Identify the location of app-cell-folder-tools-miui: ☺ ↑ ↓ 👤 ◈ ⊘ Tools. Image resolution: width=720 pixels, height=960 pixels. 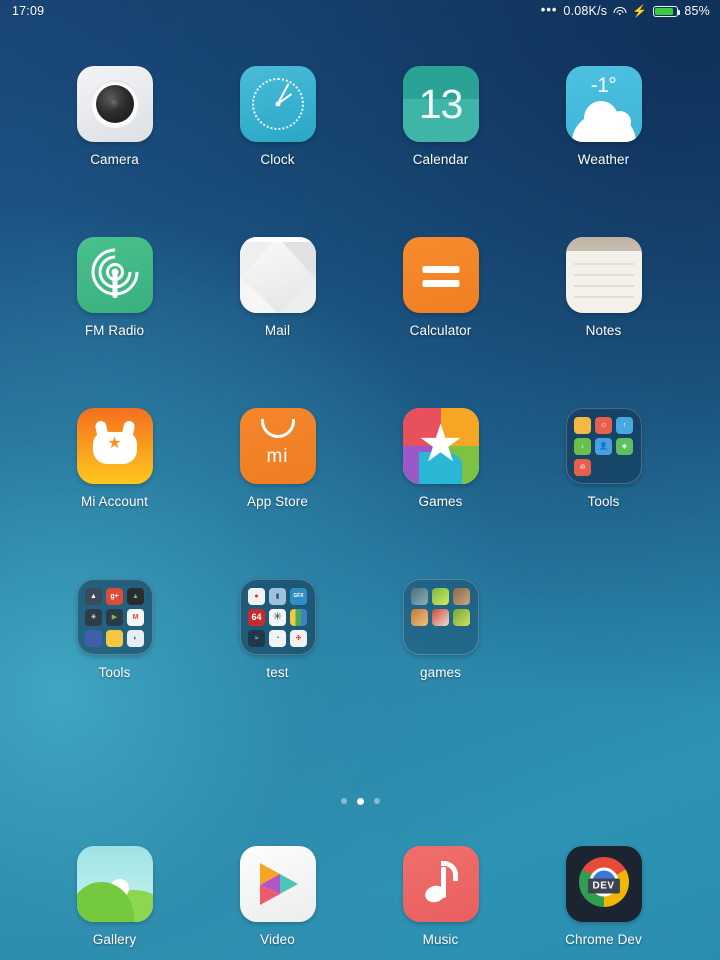
(603, 458).